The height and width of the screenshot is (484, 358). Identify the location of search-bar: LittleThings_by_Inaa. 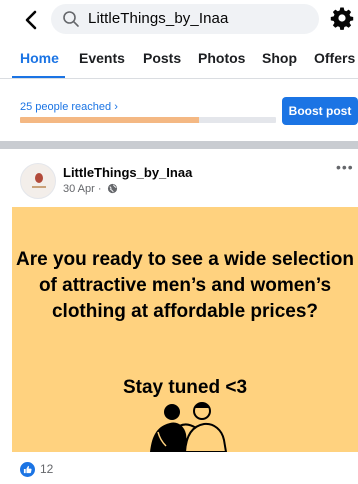
(185, 19).